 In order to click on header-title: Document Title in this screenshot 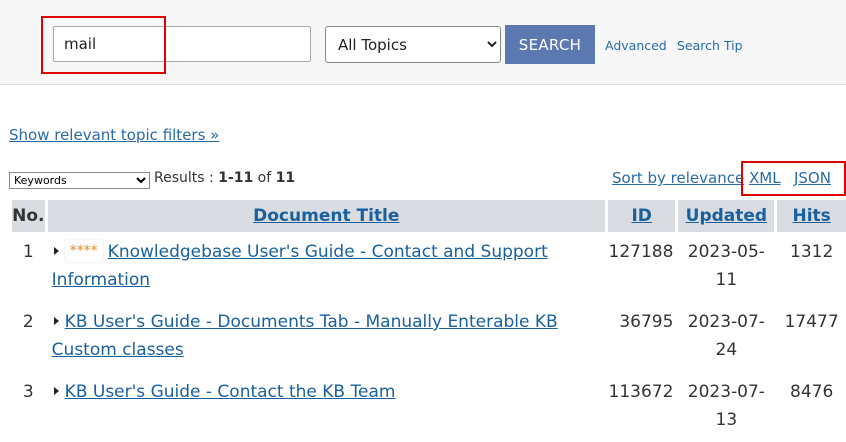, I will do `click(326, 216)`.